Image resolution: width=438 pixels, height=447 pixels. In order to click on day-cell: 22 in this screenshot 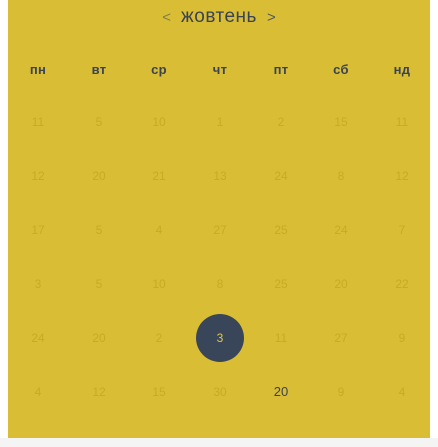, I will do `click(402, 284)`.